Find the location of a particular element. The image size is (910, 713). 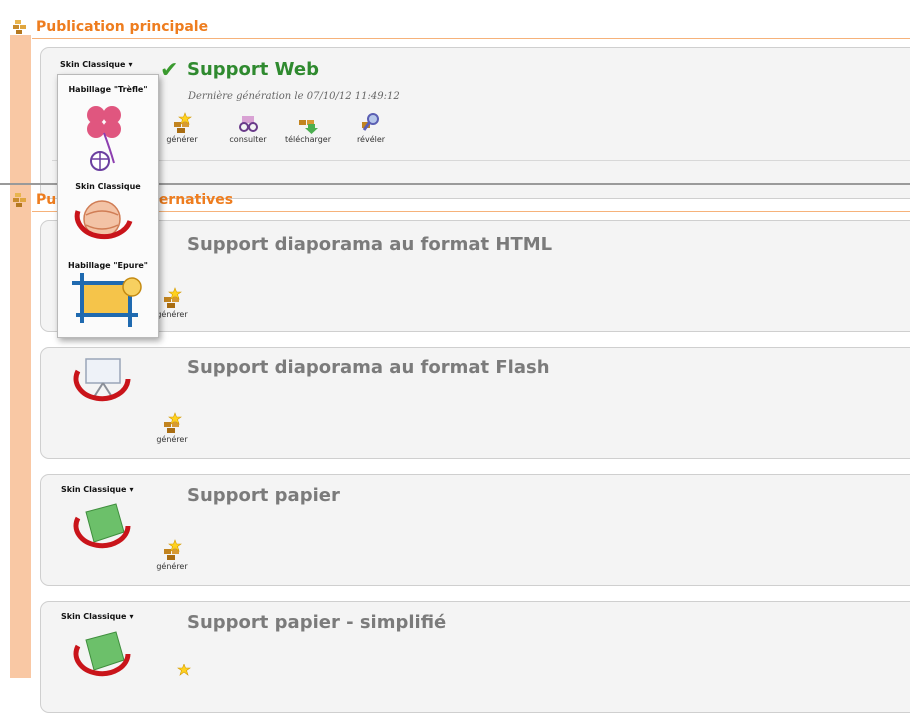

download-icon is located at coordinates (308, 127).